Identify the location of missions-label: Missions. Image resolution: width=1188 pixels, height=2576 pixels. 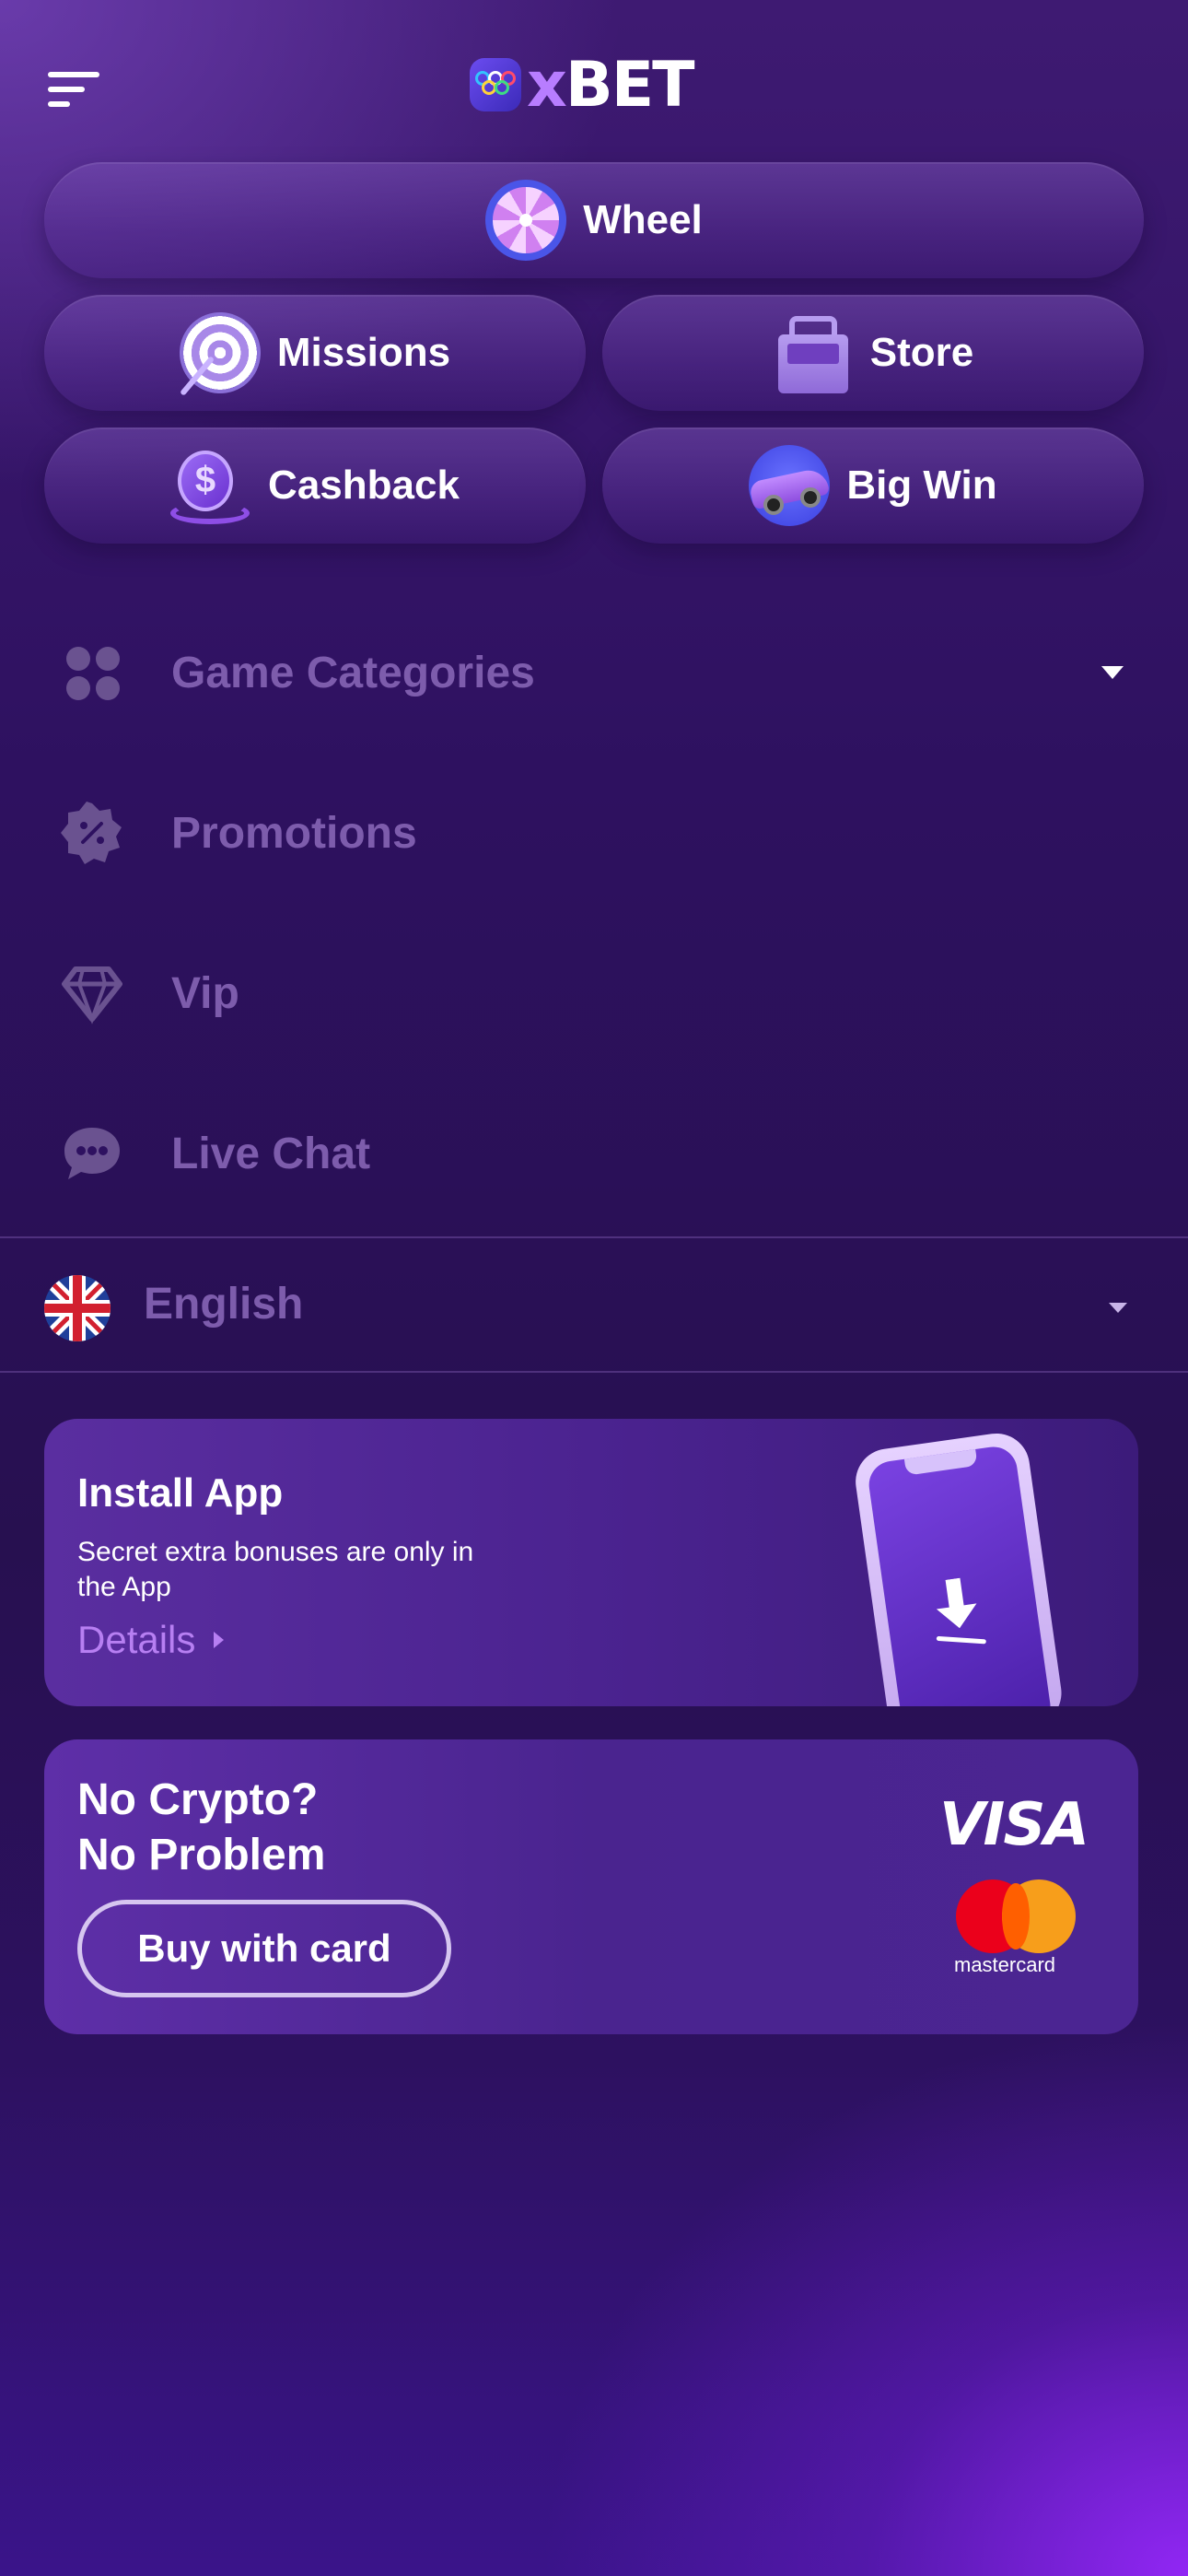
(363, 352).